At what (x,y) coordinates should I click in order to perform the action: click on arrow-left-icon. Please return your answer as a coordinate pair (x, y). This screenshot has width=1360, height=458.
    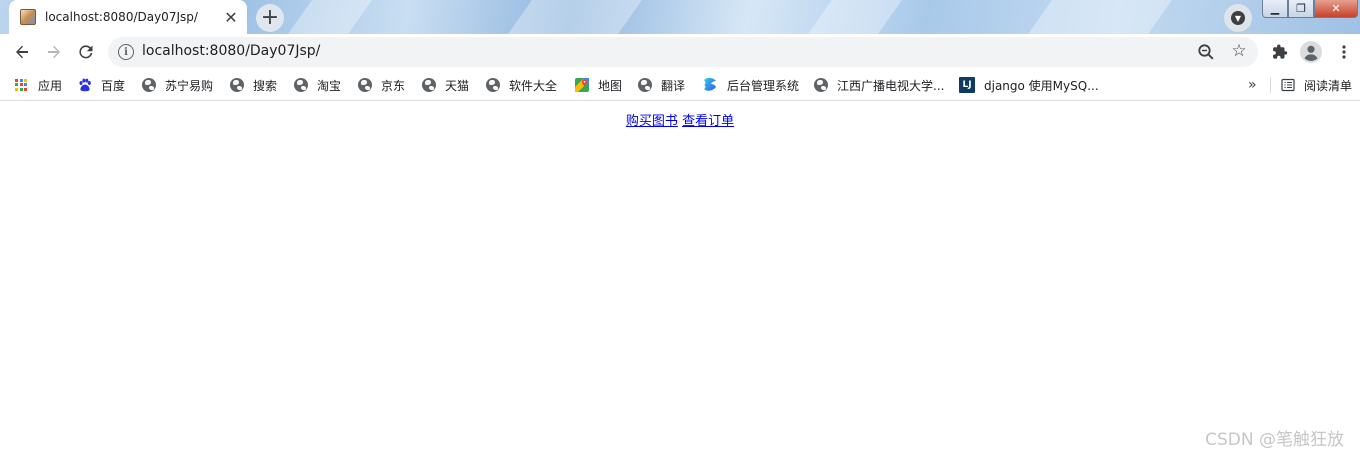
    Looking at the image, I should click on (22, 52).